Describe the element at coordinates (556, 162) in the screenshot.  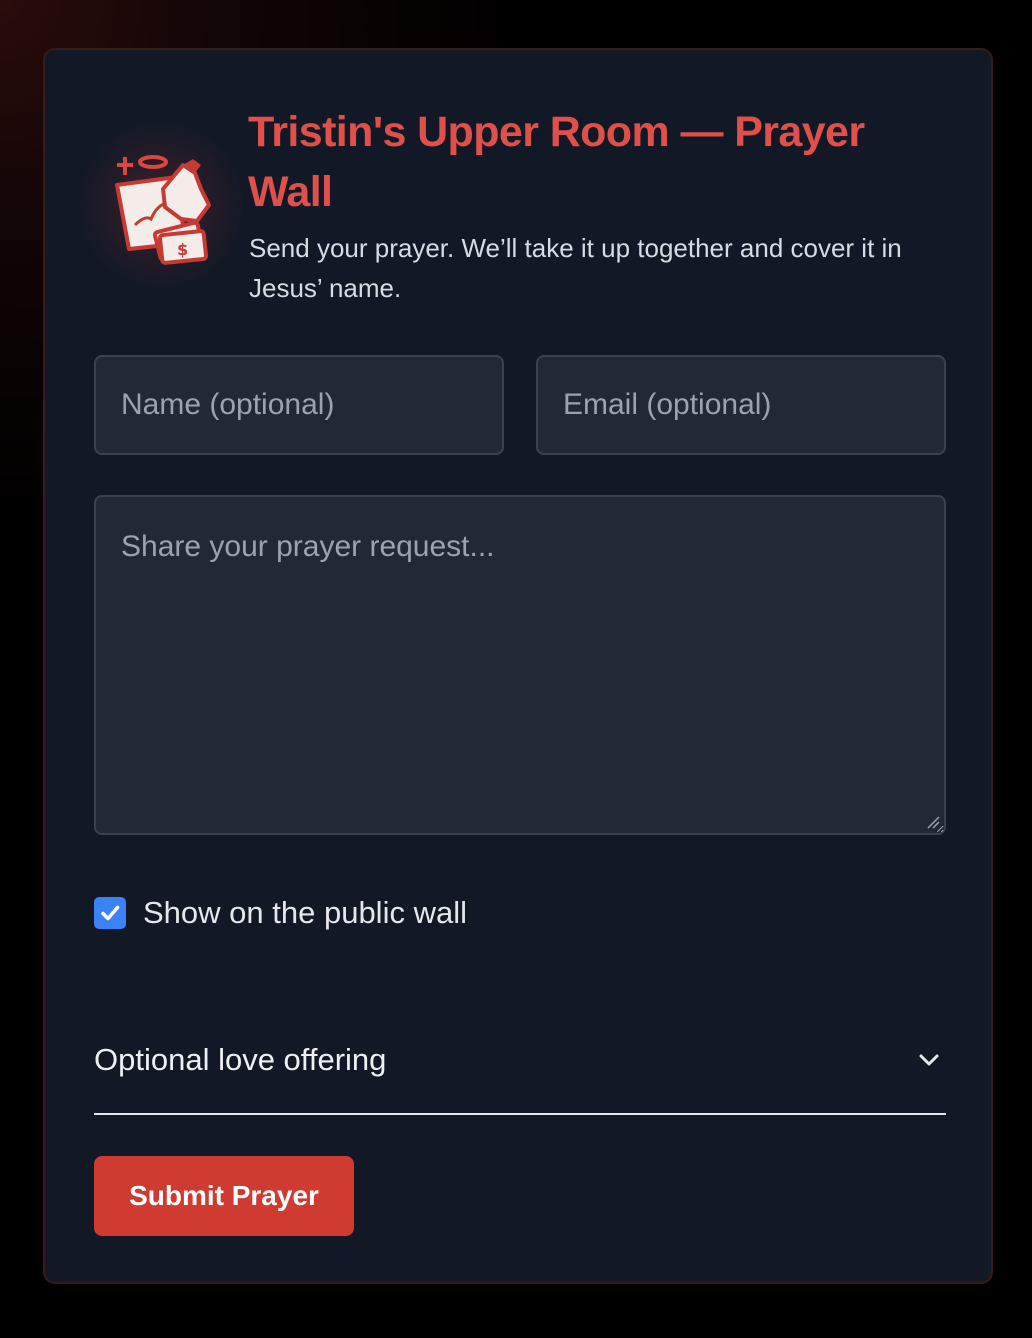
I see `page-title: Tristin's Upper Room — Prayer Wall` at that location.